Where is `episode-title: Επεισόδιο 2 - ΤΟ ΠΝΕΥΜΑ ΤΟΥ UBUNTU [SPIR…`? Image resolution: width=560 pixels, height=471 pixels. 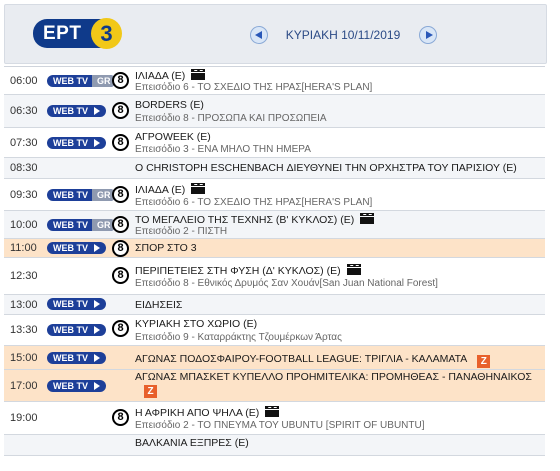
episode-title: Επεισόδιο 2 - ΤΟ ΠΝΕΥΜΑ ΤΟΥ UBUNTU [SPIR… is located at coordinates (280, 425).